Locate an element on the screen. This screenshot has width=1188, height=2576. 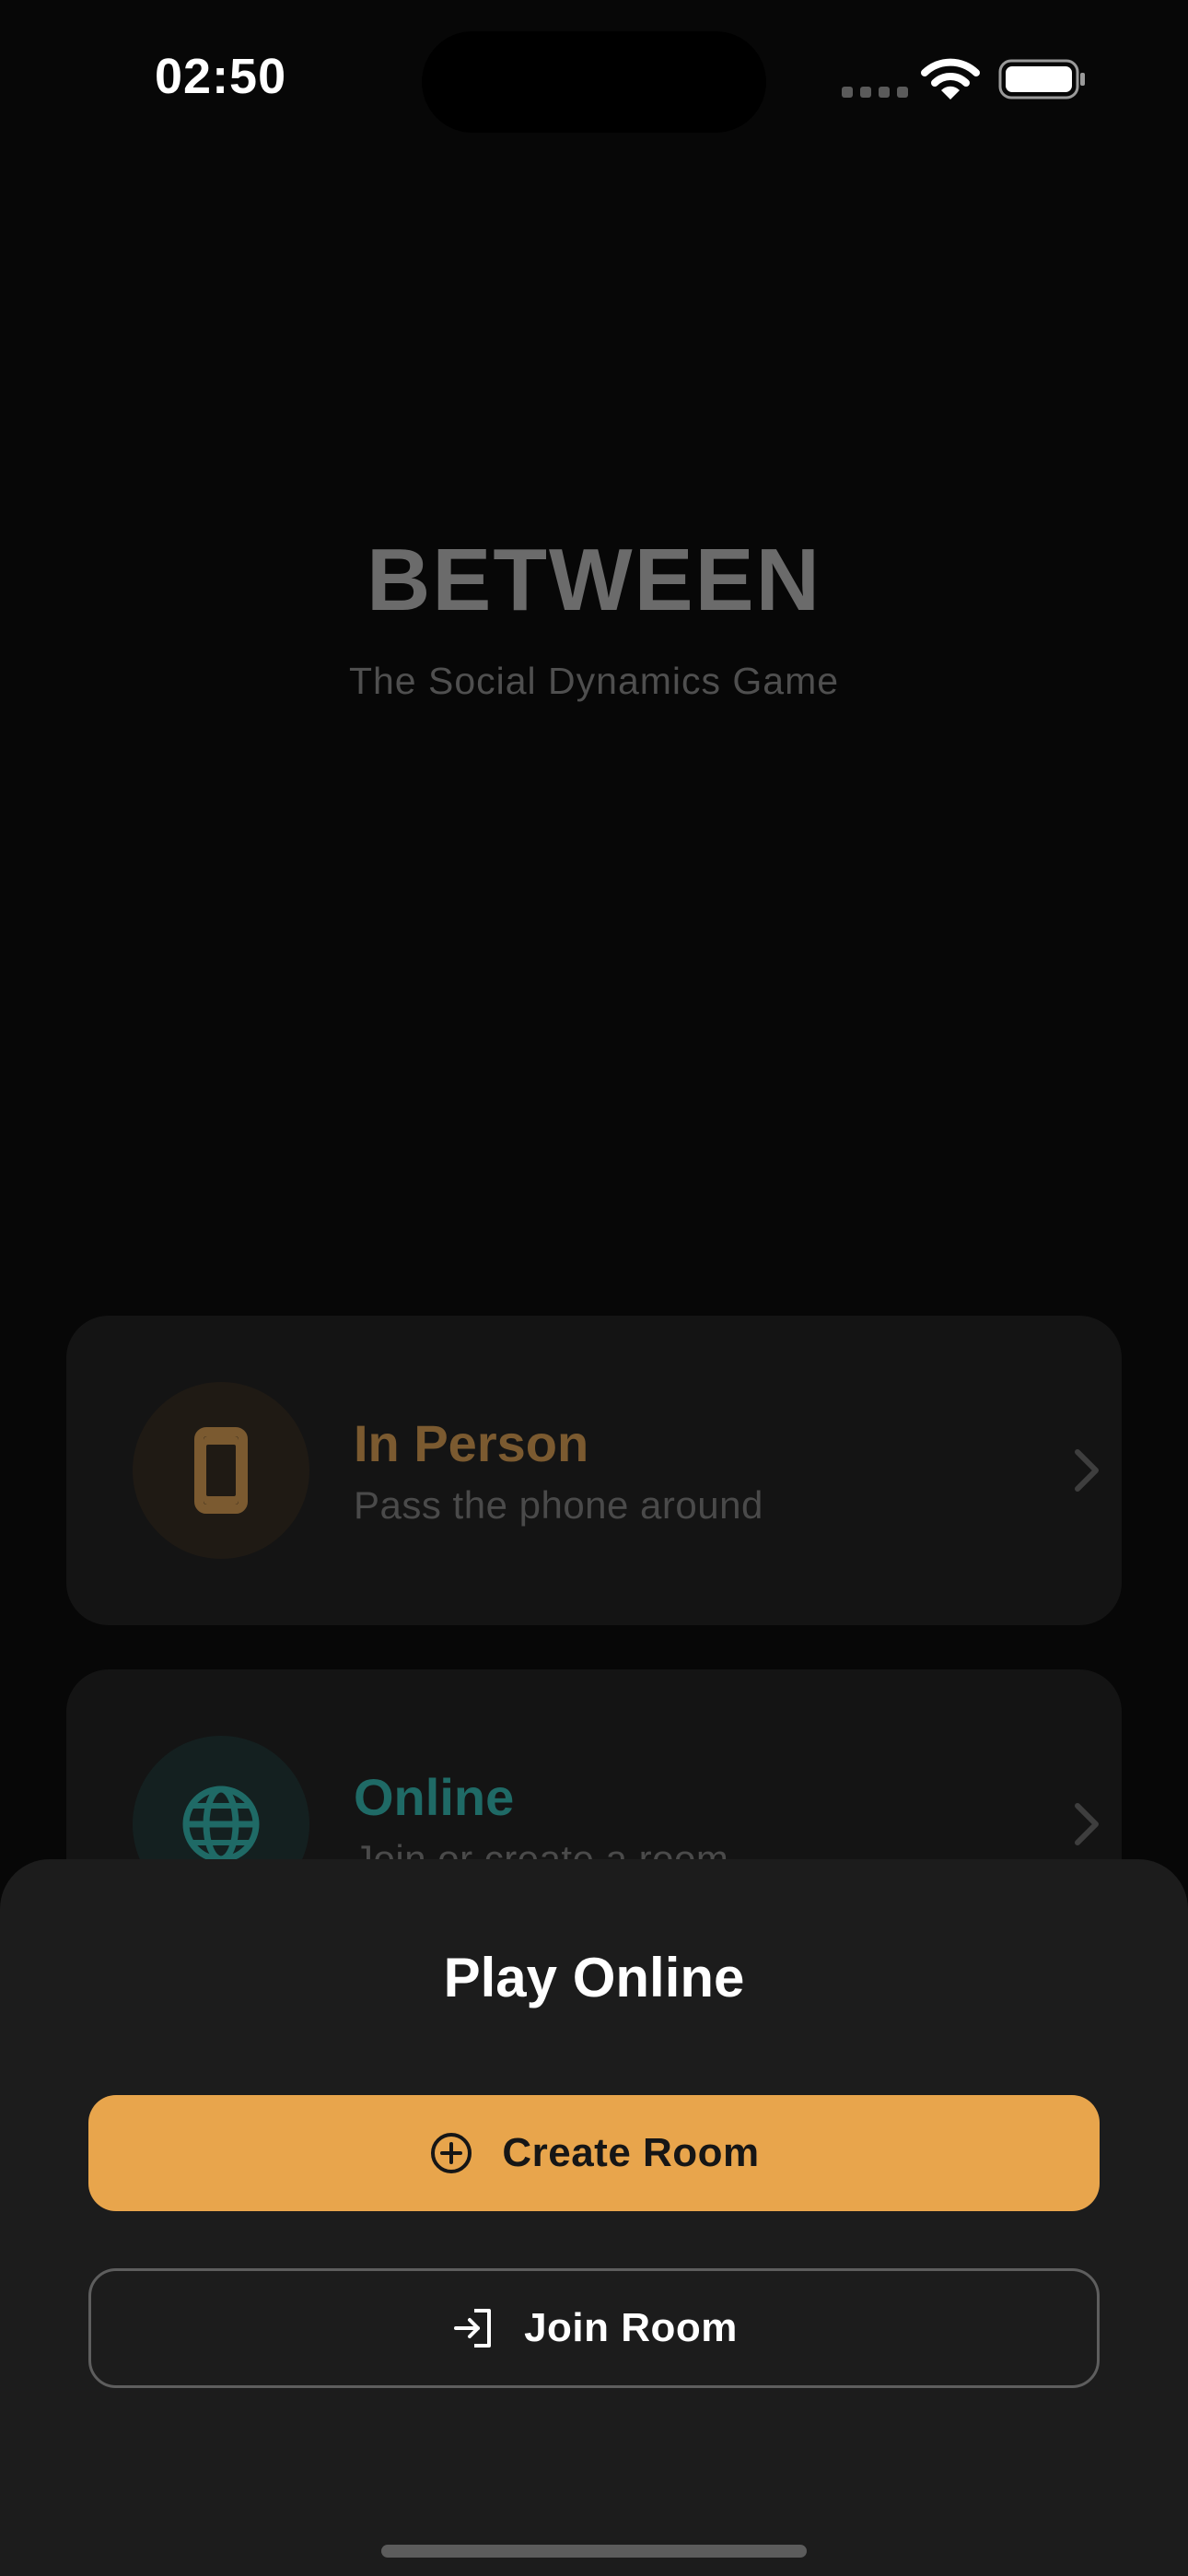
phone-icon is located at coordinates (221, 1470).